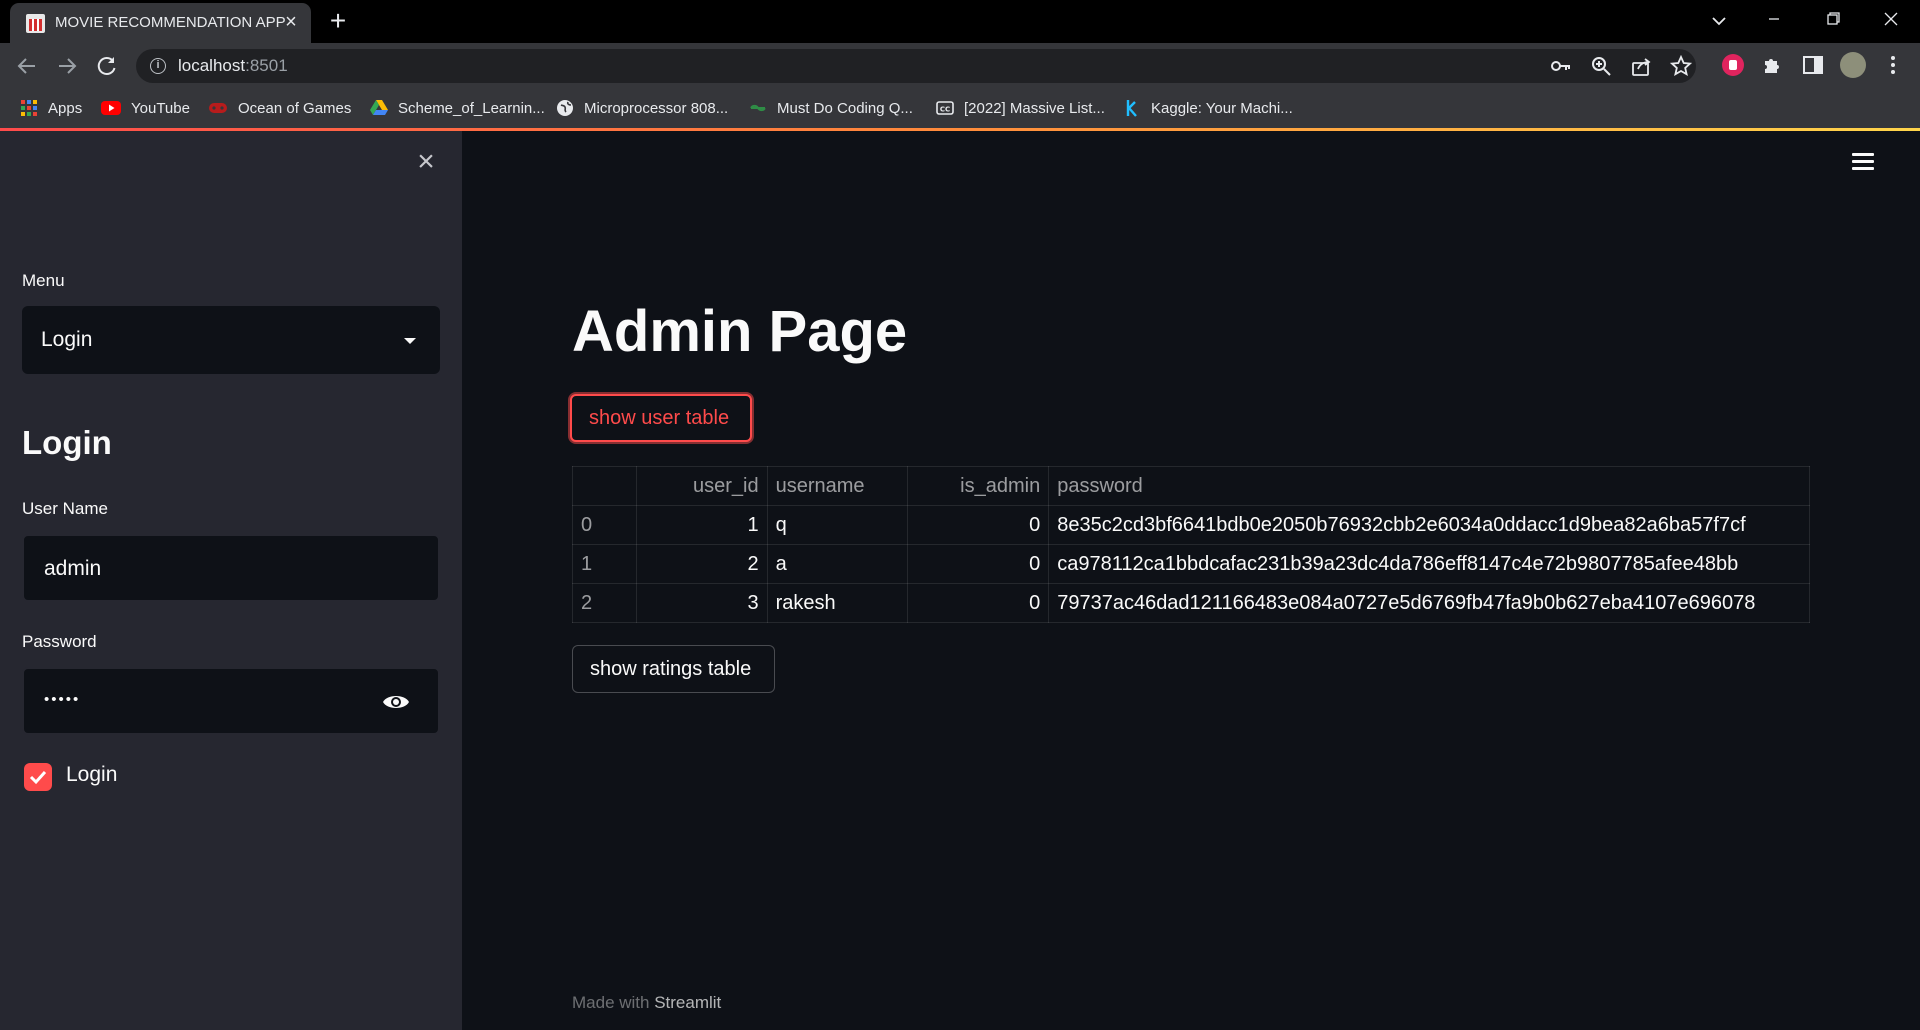 This screenshot has height=1030, width=1920. I want to click on username-value: admin, so click(73, 568).